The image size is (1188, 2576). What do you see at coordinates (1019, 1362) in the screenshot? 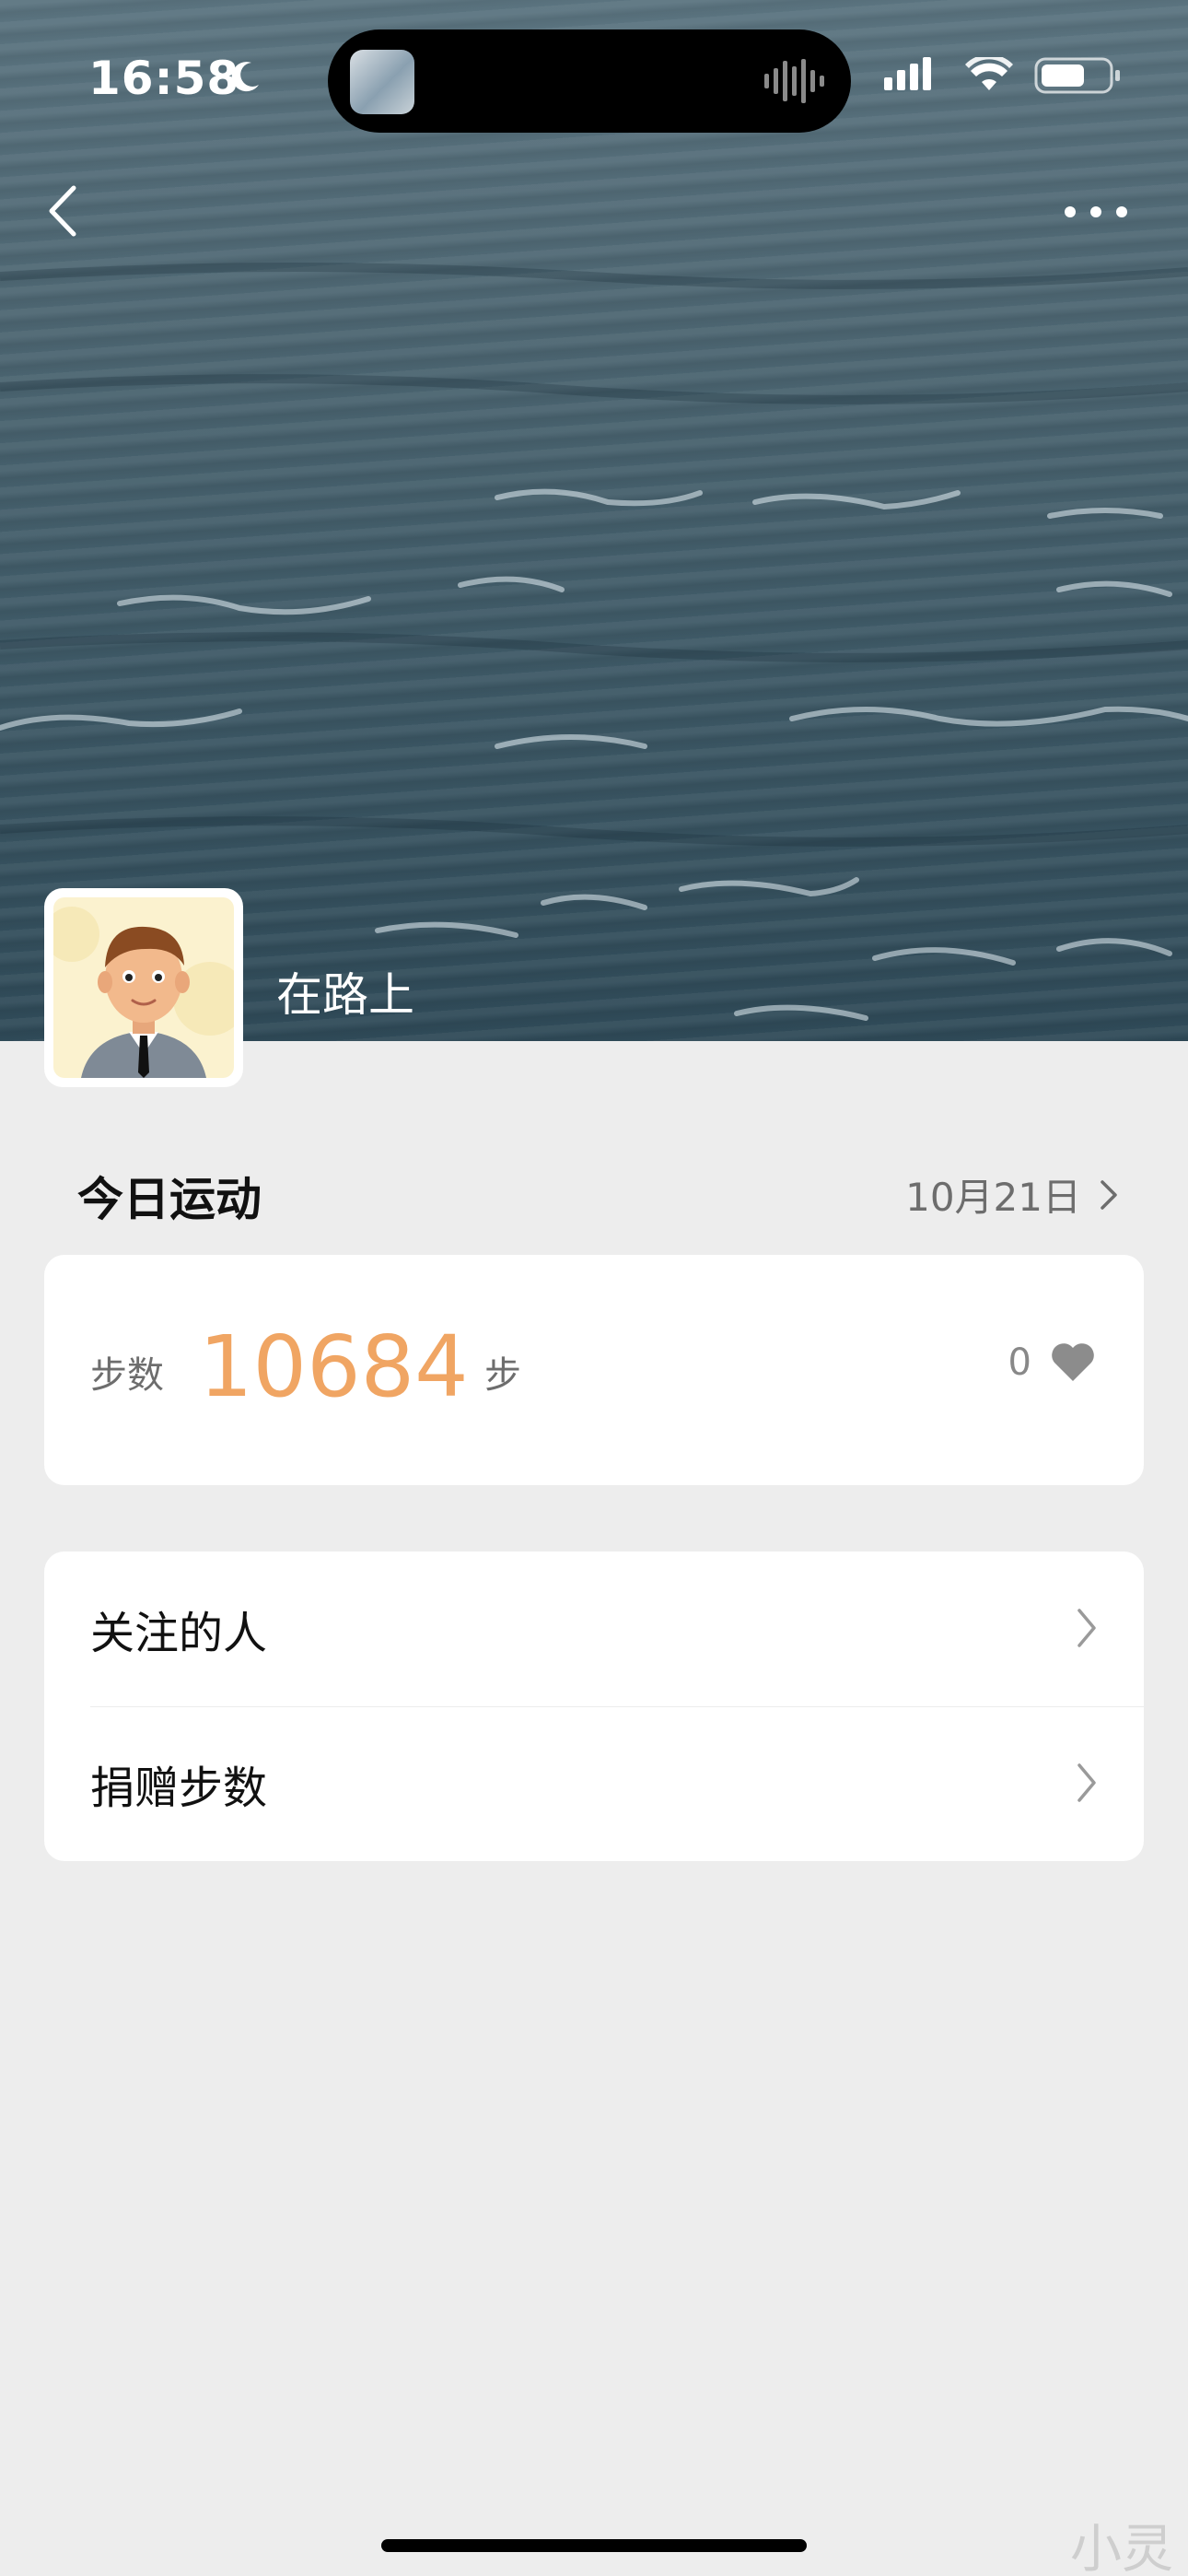
I see `like-count: 0` at bounding box center [1019, 1362].